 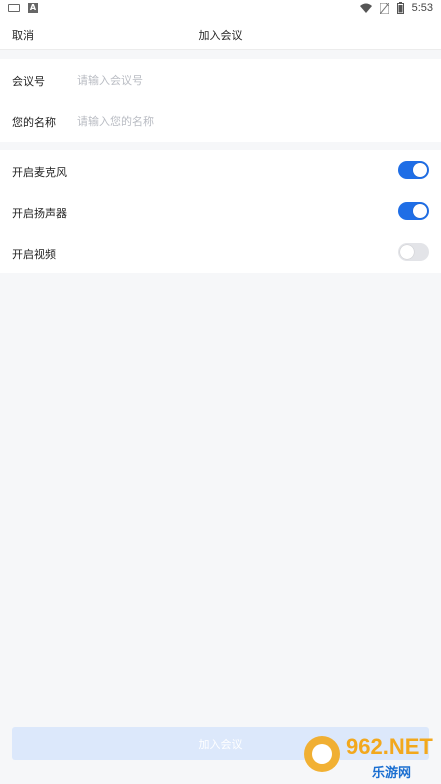 I want to click on wifi-icon, so click(x=365, y=8).